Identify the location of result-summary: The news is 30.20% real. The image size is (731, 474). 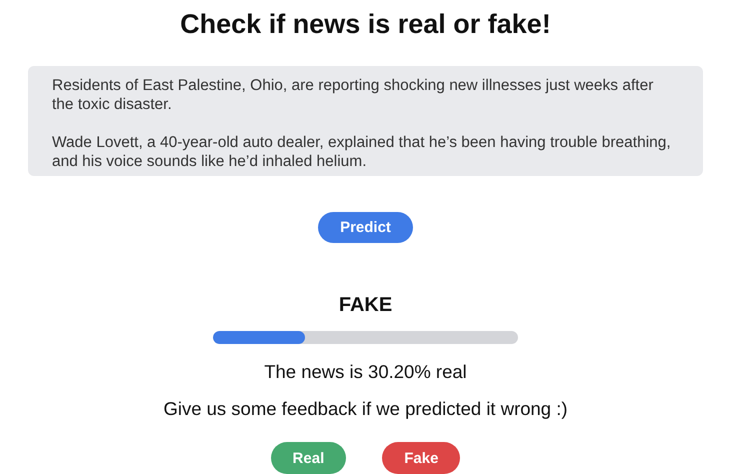
(365, 372).